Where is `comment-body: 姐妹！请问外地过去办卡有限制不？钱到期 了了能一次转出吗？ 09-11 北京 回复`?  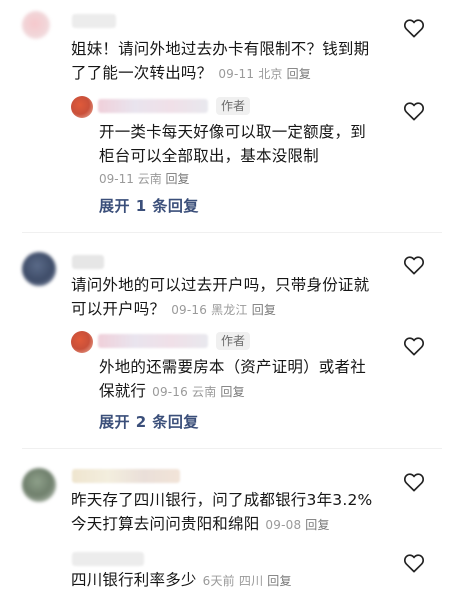 comment-body: 姐妹！请问外地过去办卡有限制不？钱到期 了了能一次转出吗？ 09-11 北京 回复 is located at coordinates (231, 61).